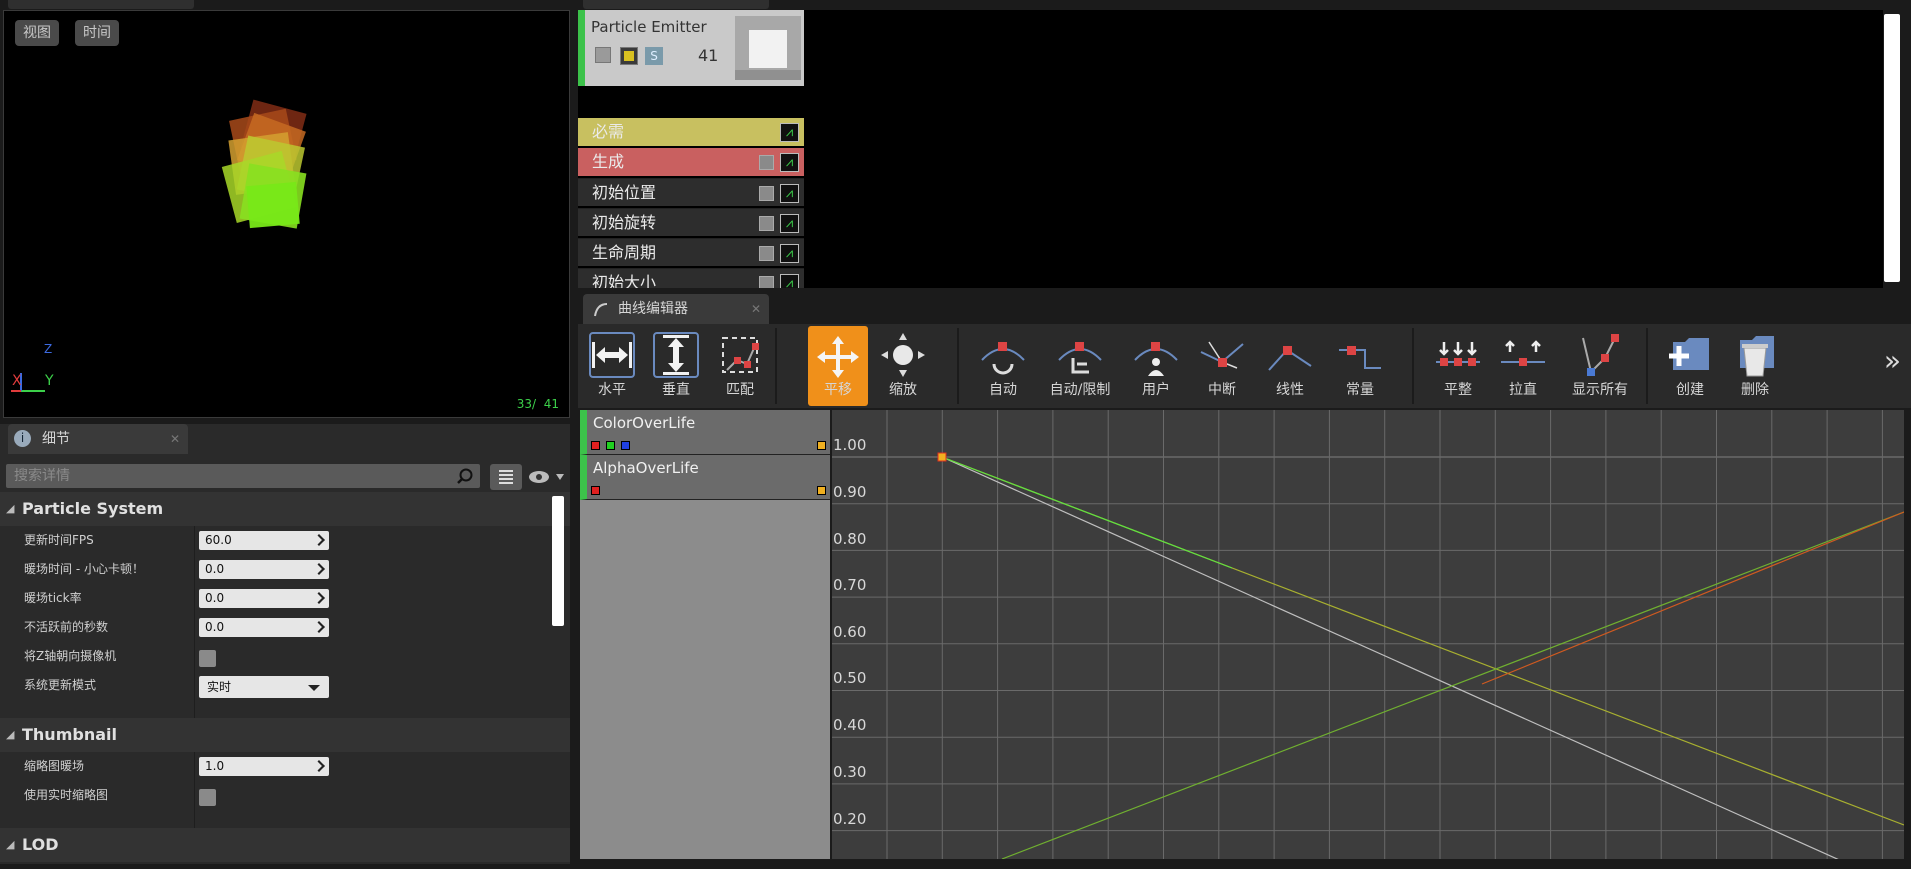 The image size is (1911, 869). What do you see at coordinates (465, 476) in the screenshot?
I see `search-icon` at bounding box center [465, 476].